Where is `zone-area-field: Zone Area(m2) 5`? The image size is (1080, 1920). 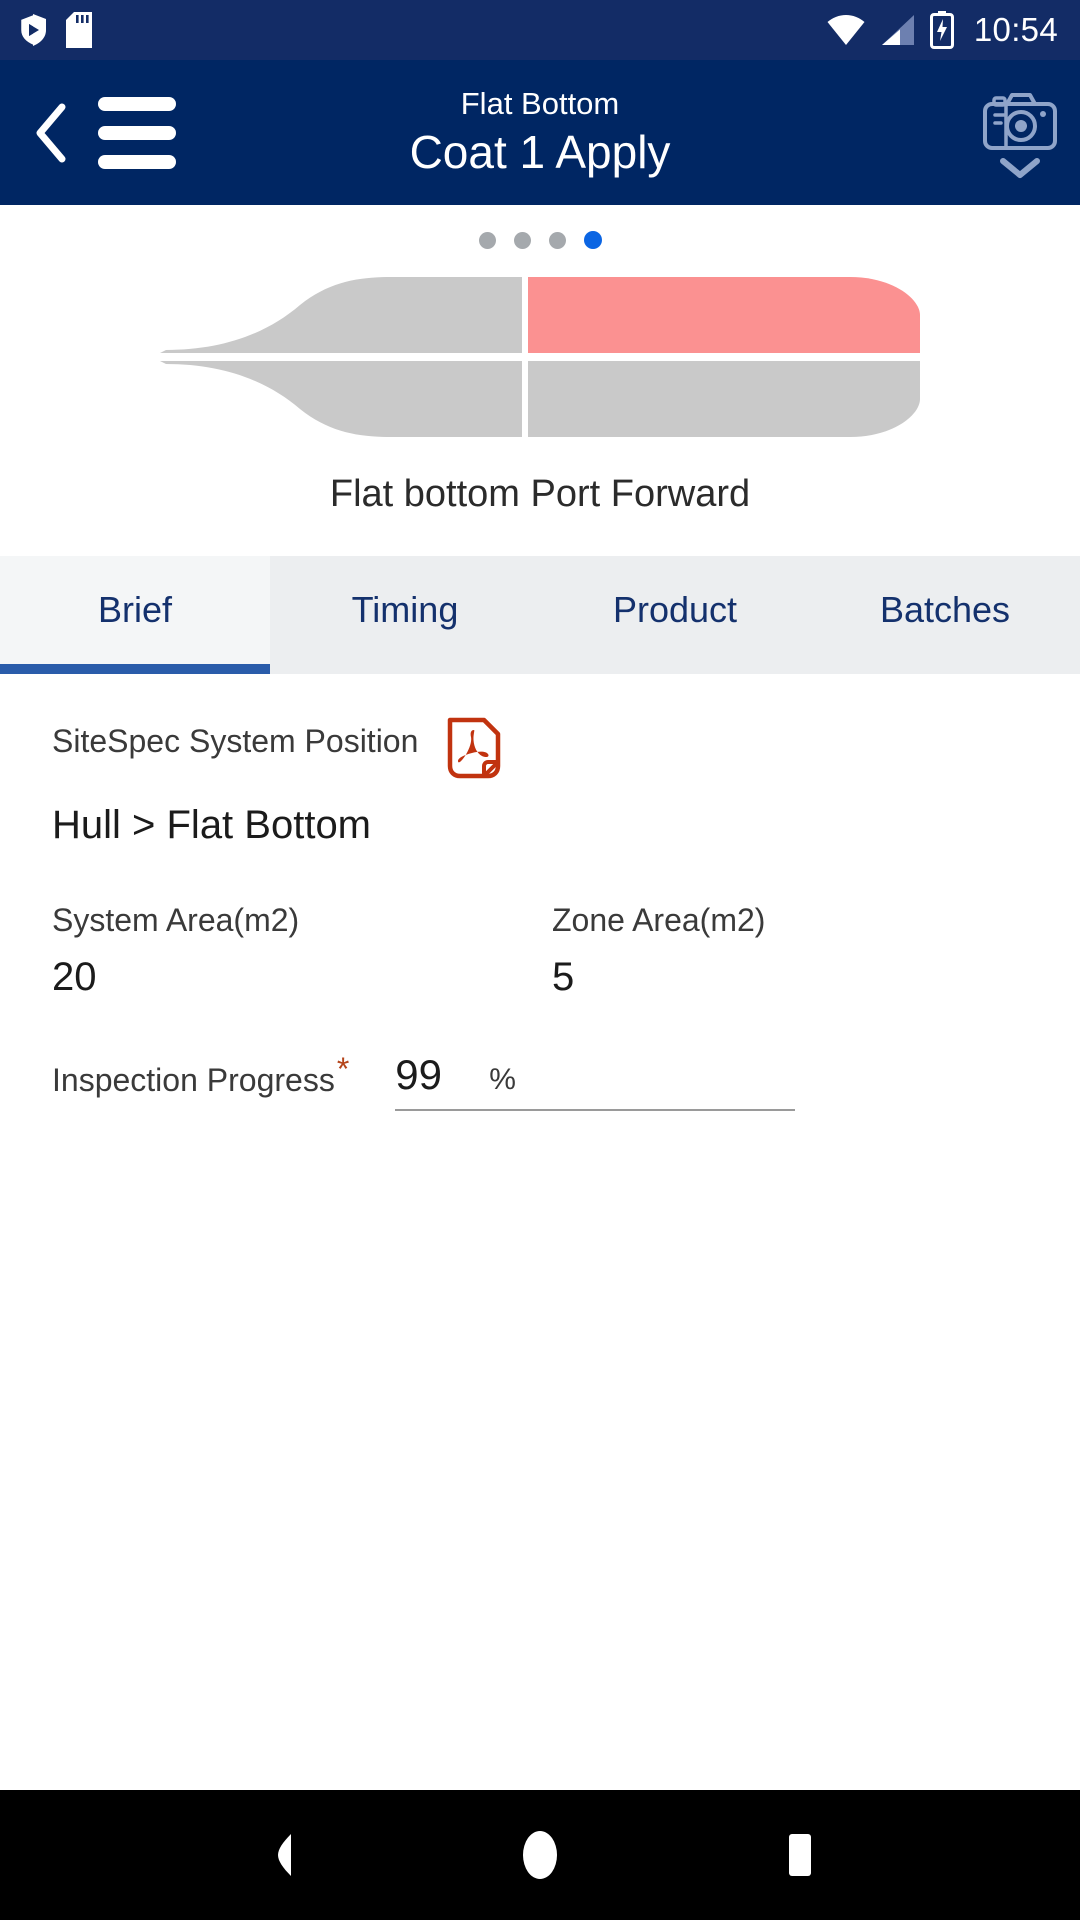
zone-area-field: Zone Area(m2) 5 is located at coordinates (658, 951).